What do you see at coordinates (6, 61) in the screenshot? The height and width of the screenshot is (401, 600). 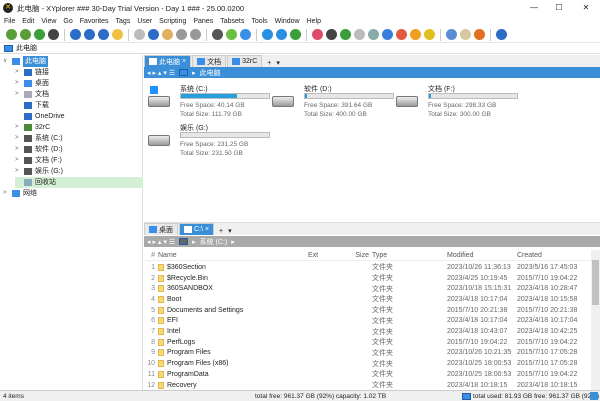 I see `expander-icon: ∨` at bounding box center [6, 61].